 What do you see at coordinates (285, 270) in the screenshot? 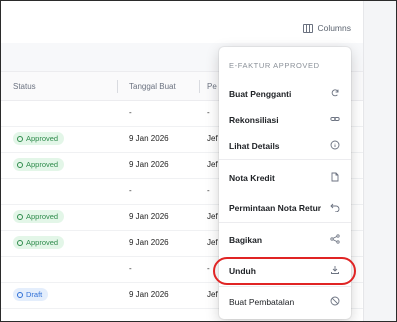
I see `menu-item-unduh: Unduh` at bounding box center [285, 270].